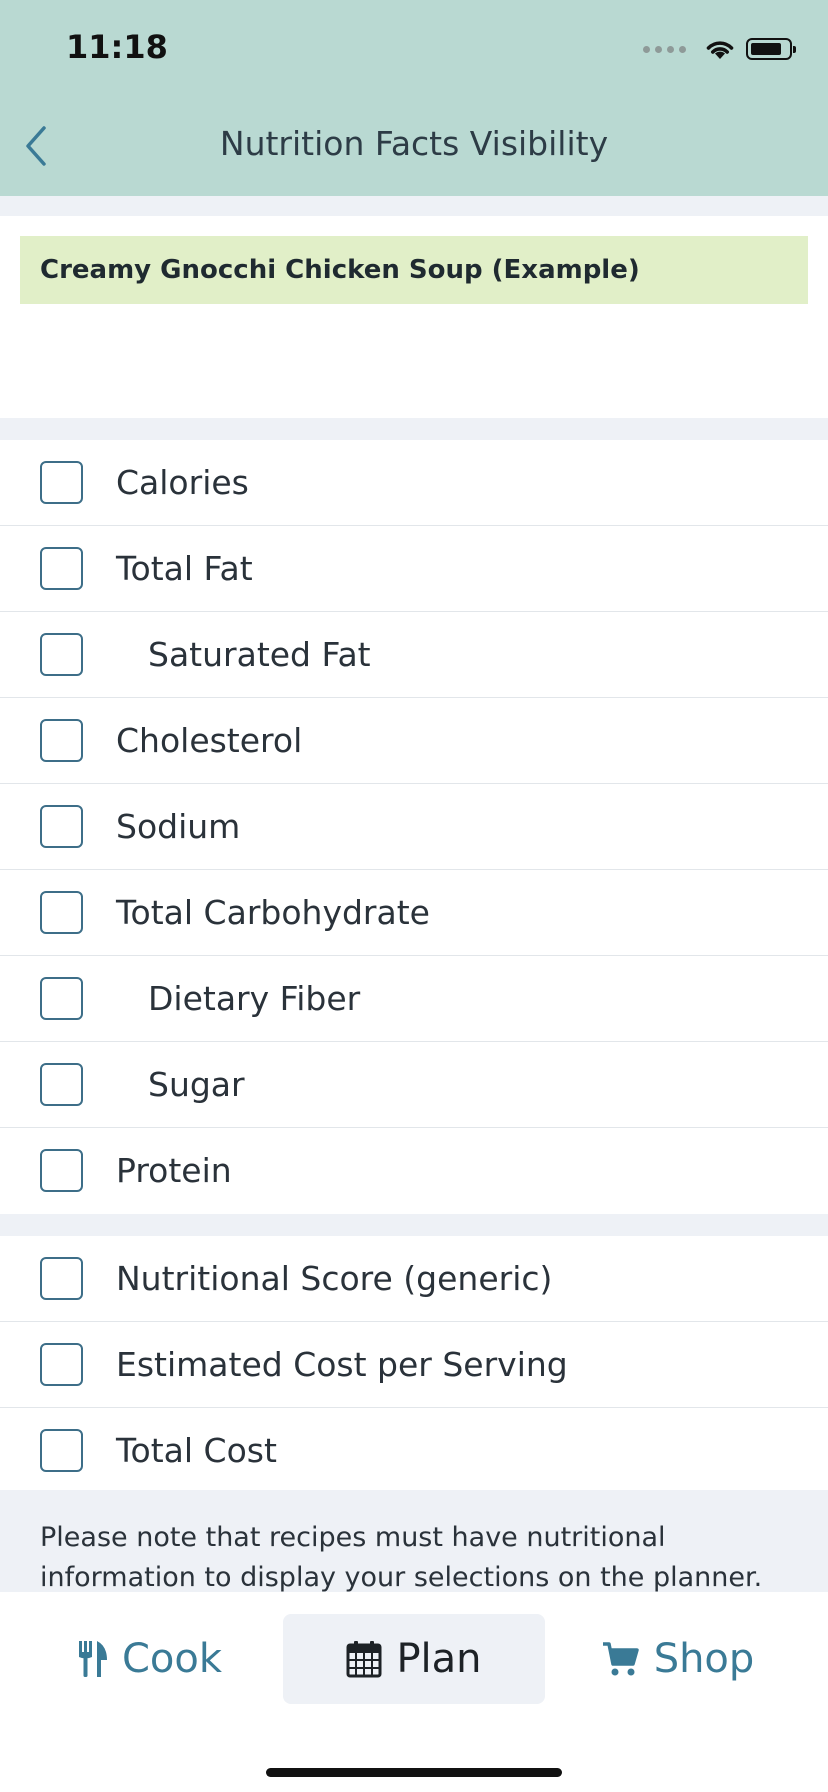  Describe the element at coordinates (196, 1450) in the screenshot. I see `option-label: Total Cost` at that location.